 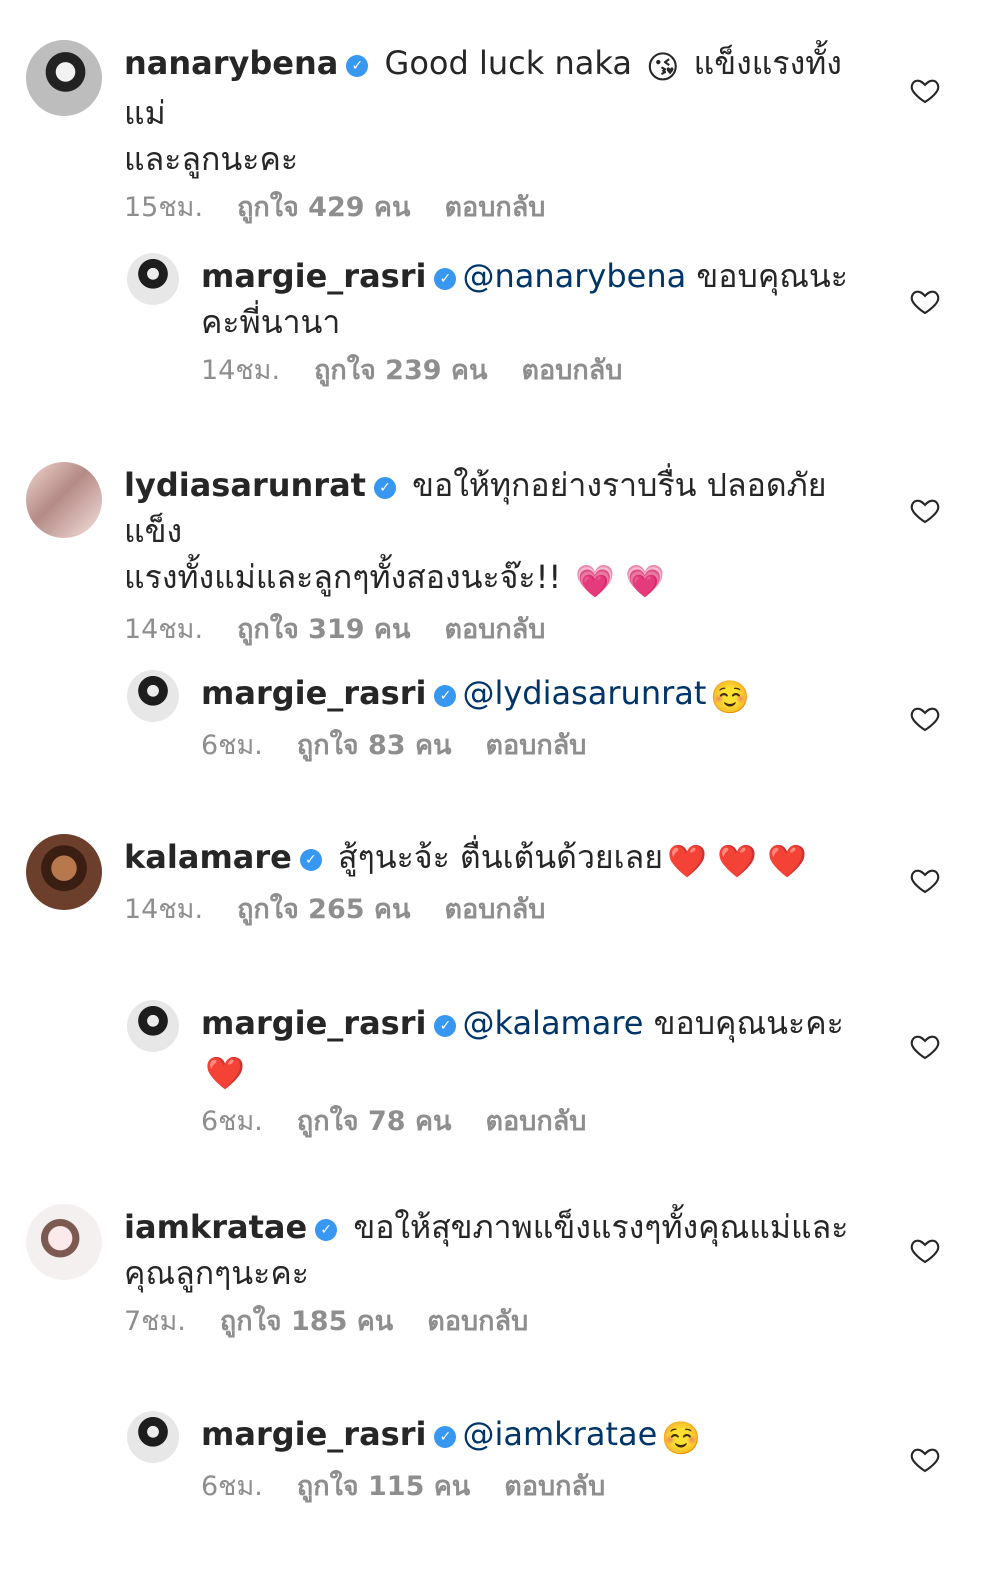 I want to click on comment-time: 15ชม., so click(x=164, y=207).